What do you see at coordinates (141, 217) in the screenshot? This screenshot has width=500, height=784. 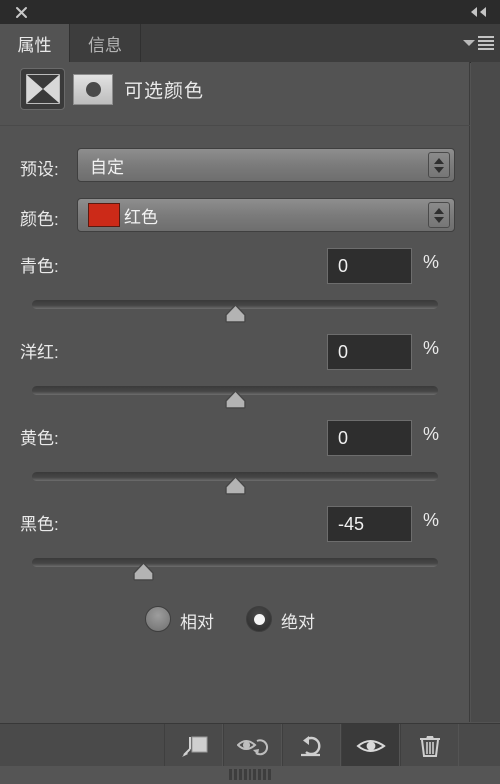 I see `color-value: 红色` at bounding box center [141, 217].